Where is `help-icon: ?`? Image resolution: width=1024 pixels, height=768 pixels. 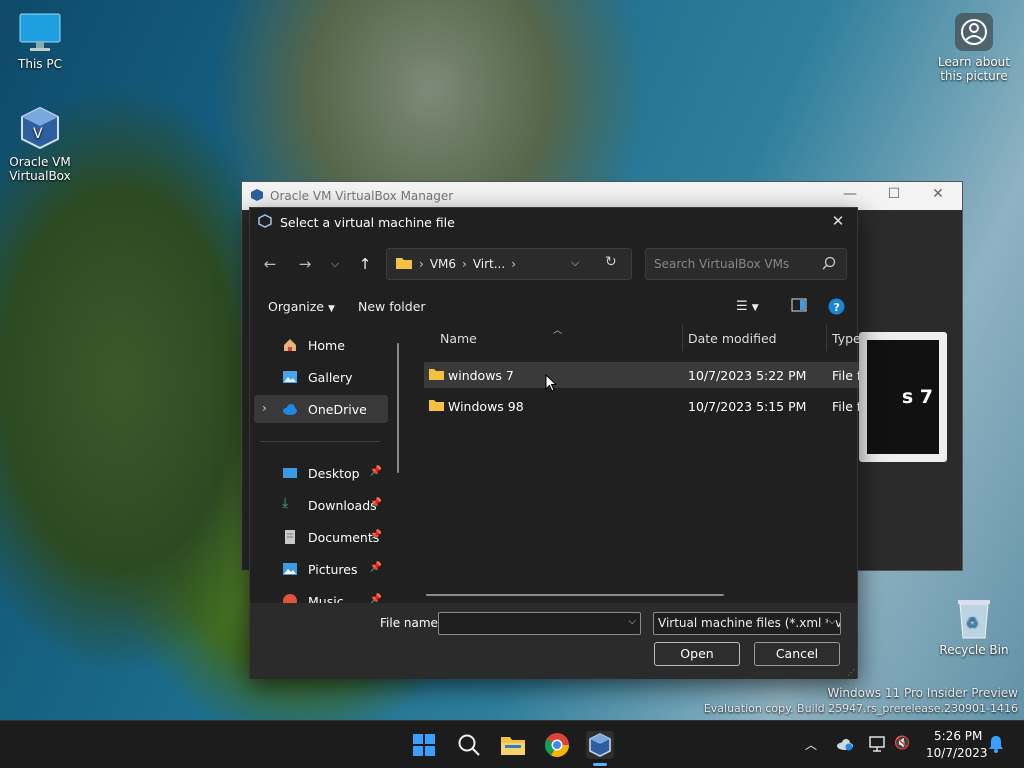
help-icon: ? is located at coordinates (836, 308).